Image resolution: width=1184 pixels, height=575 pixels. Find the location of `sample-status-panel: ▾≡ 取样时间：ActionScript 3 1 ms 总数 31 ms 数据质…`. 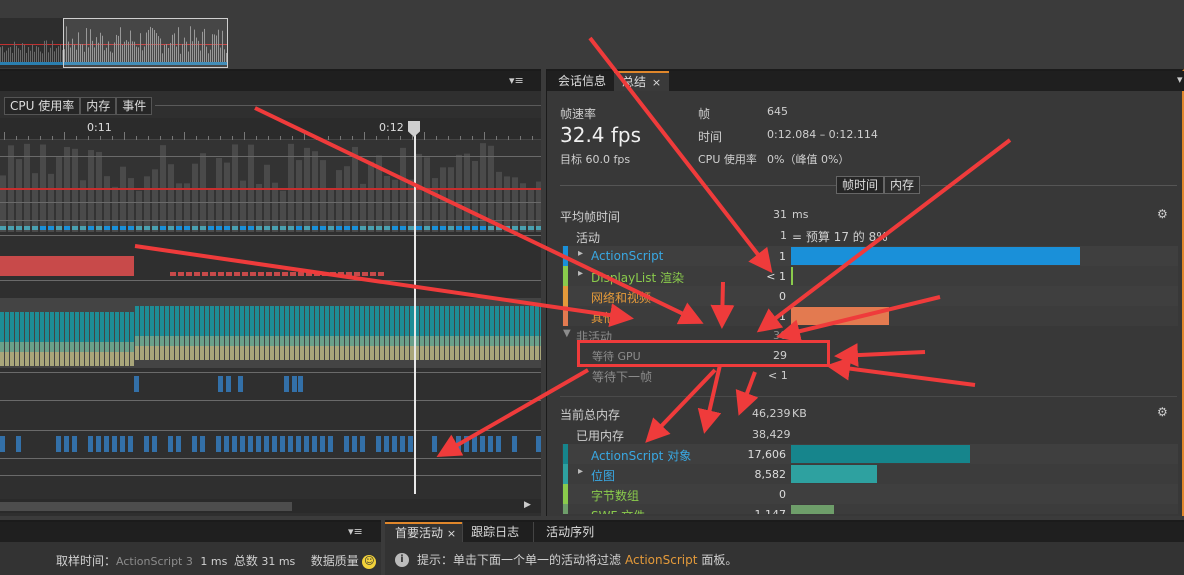

sample-status-panel: ▾≡ 取样时间：ActionScript 3 1 ms 总数 31 ms 数据质… is located at coordinates (190, 547).